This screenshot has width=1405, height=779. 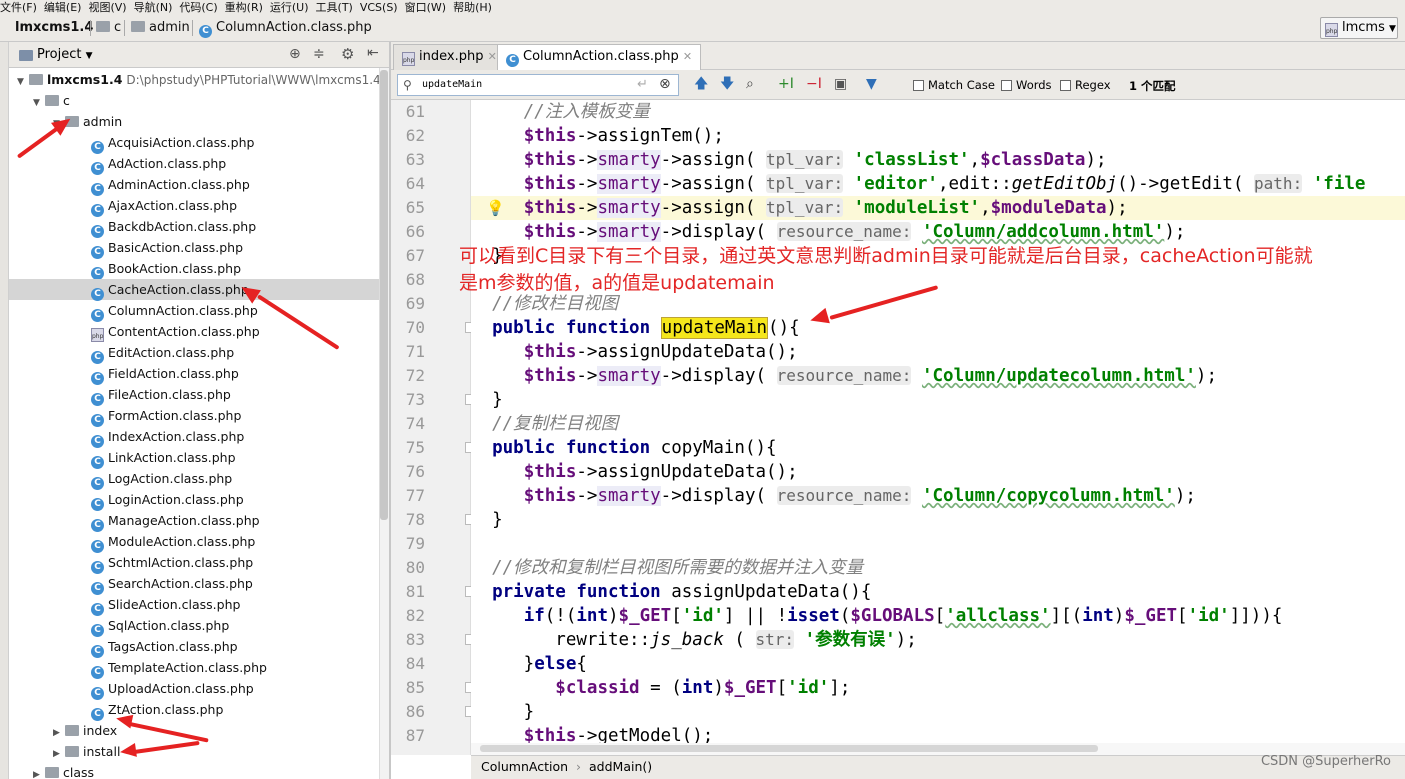 I want to click on tree-file: C ZtAction.class.php, so click(x=157, y=710).